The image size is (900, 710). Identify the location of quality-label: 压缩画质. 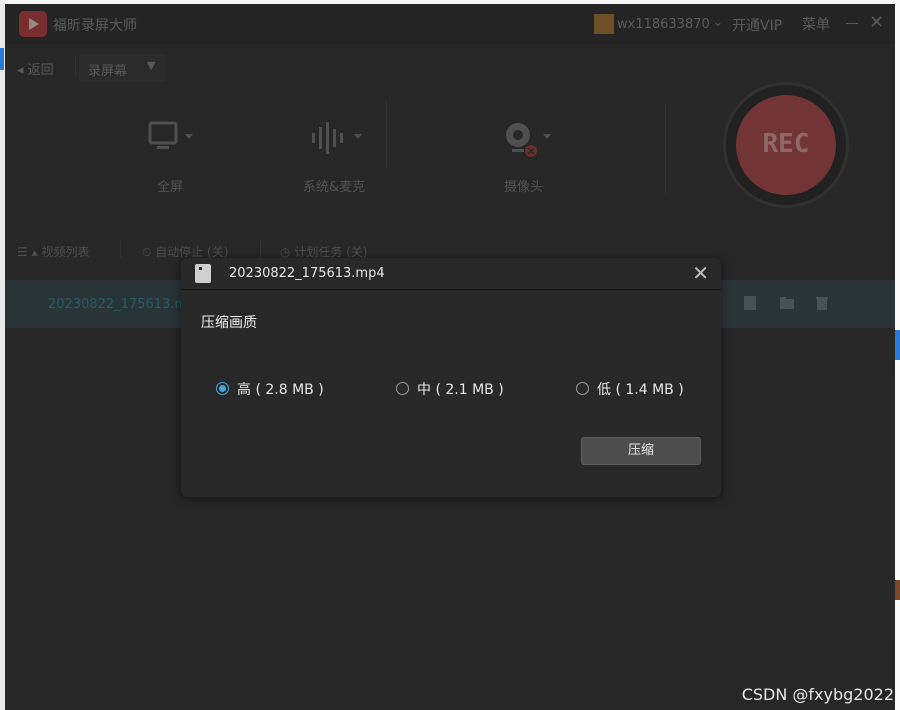
(229, 323).